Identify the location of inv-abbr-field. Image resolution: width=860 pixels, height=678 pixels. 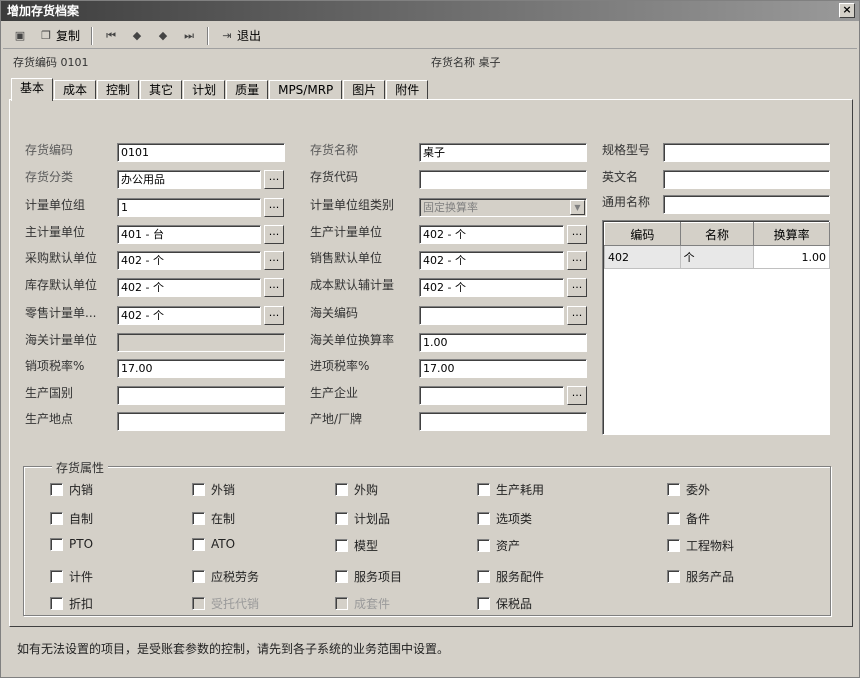
(503, 179).